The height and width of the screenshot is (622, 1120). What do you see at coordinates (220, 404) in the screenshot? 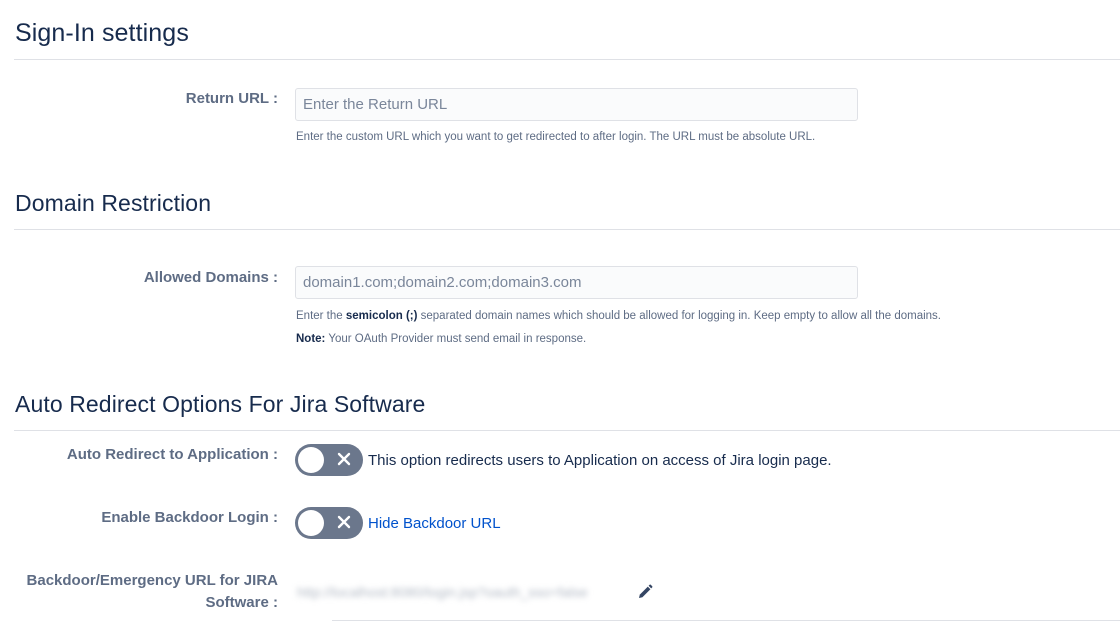
I see `auto-redirect-heading: Auto Redirect Options For Jira Software` at bounding box center [220, 404].